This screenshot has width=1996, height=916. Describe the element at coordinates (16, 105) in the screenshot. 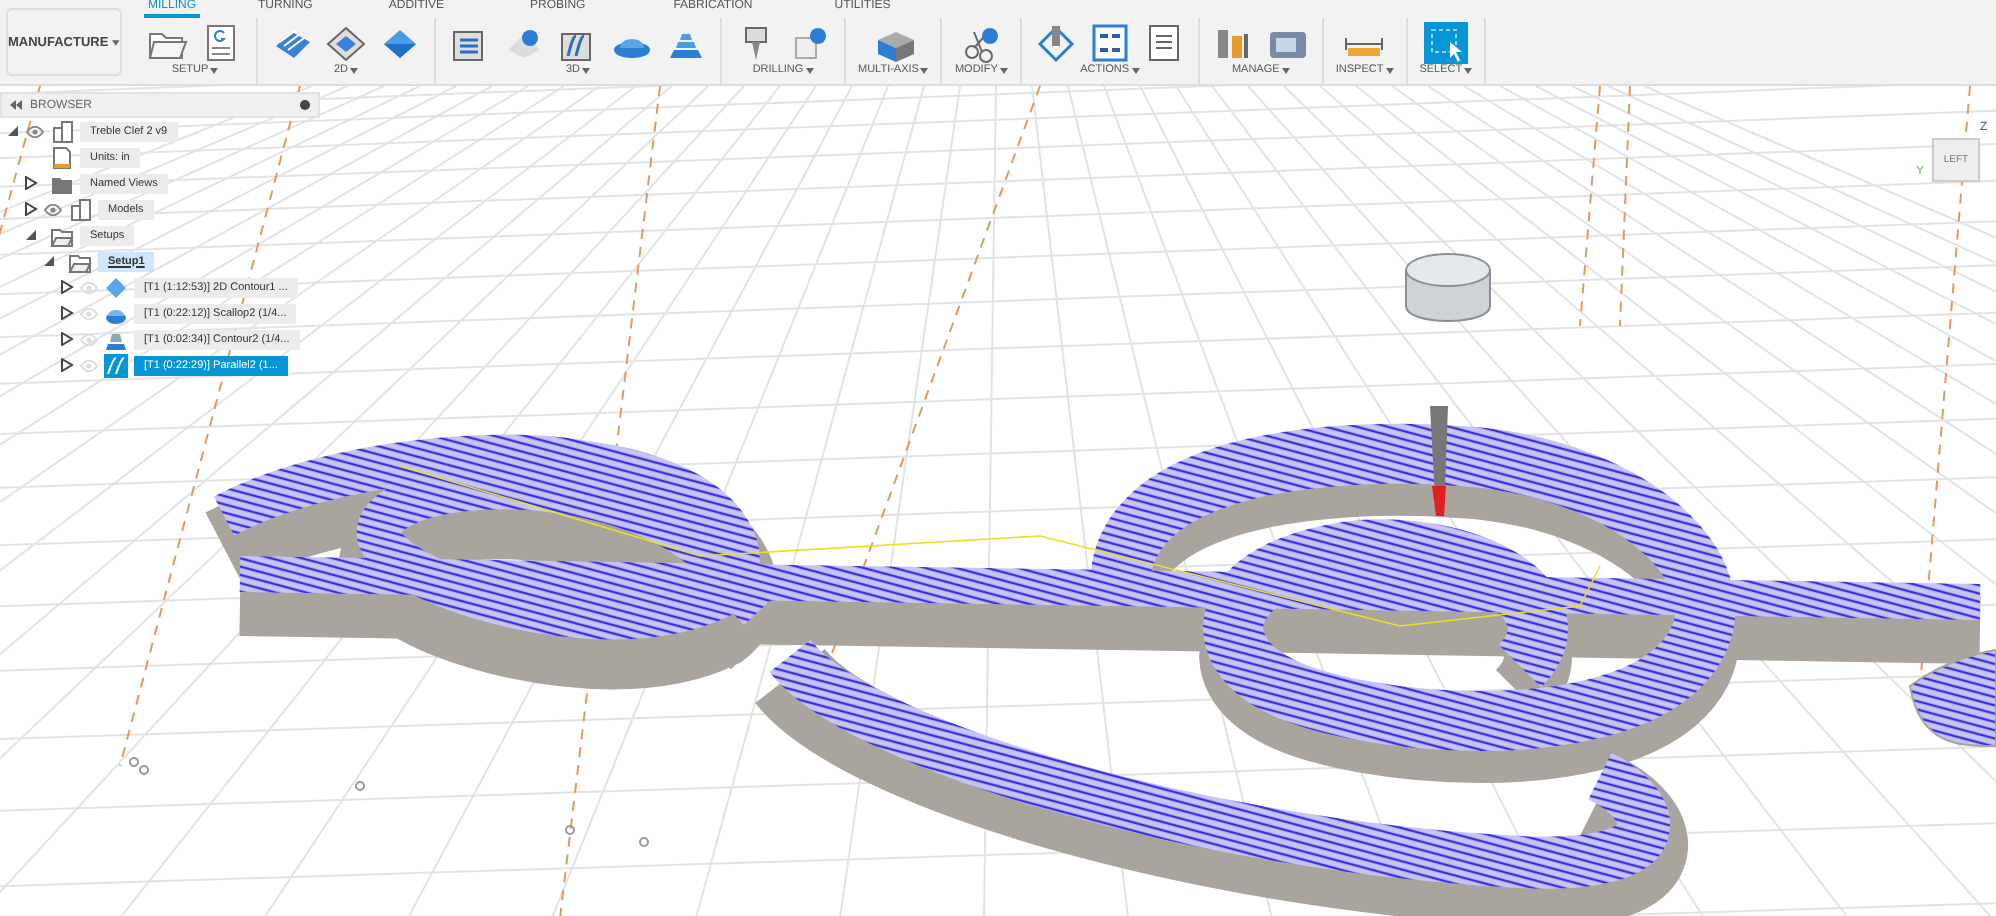

I see `collapse-icon` at that location.